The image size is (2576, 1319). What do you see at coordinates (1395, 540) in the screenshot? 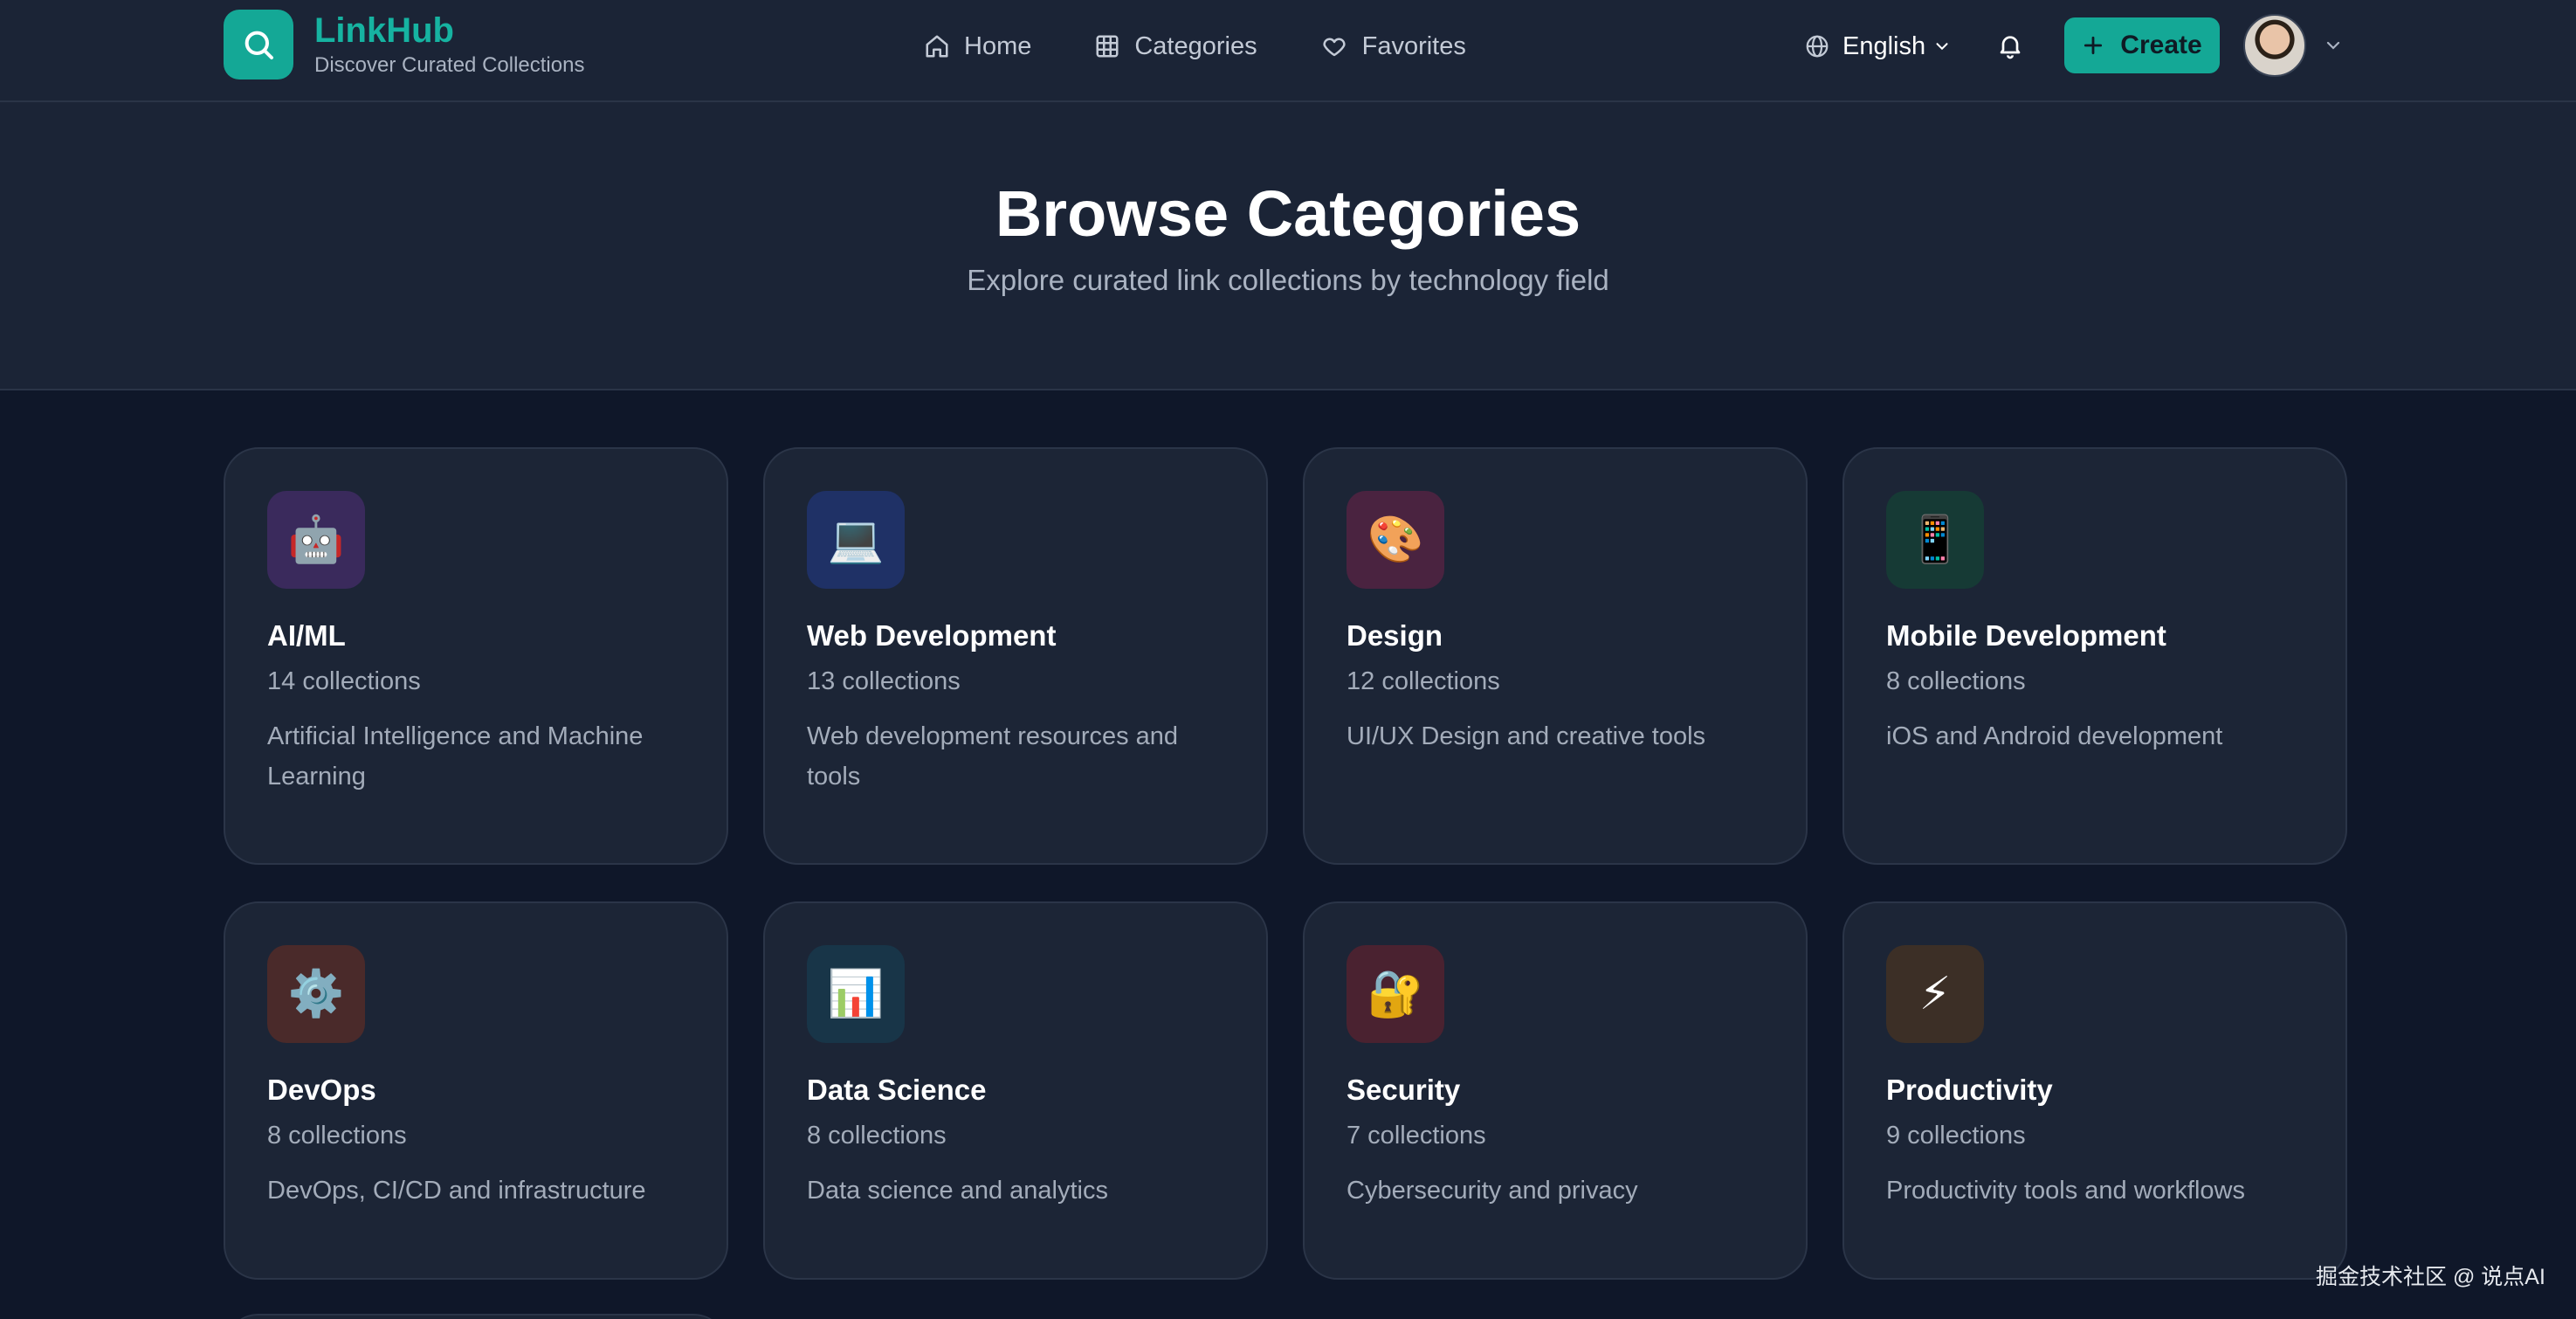
I see `palette-icon: 🎨` at bounding box center [1395, 540].